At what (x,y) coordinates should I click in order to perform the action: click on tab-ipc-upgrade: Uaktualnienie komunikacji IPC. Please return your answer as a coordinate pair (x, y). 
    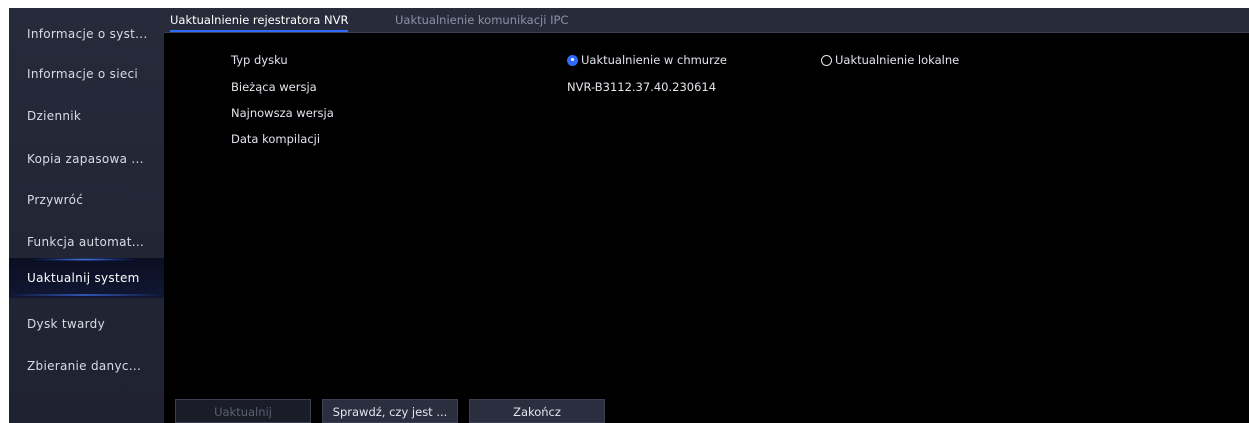
    Looking at the image, I should click on (481, 20).